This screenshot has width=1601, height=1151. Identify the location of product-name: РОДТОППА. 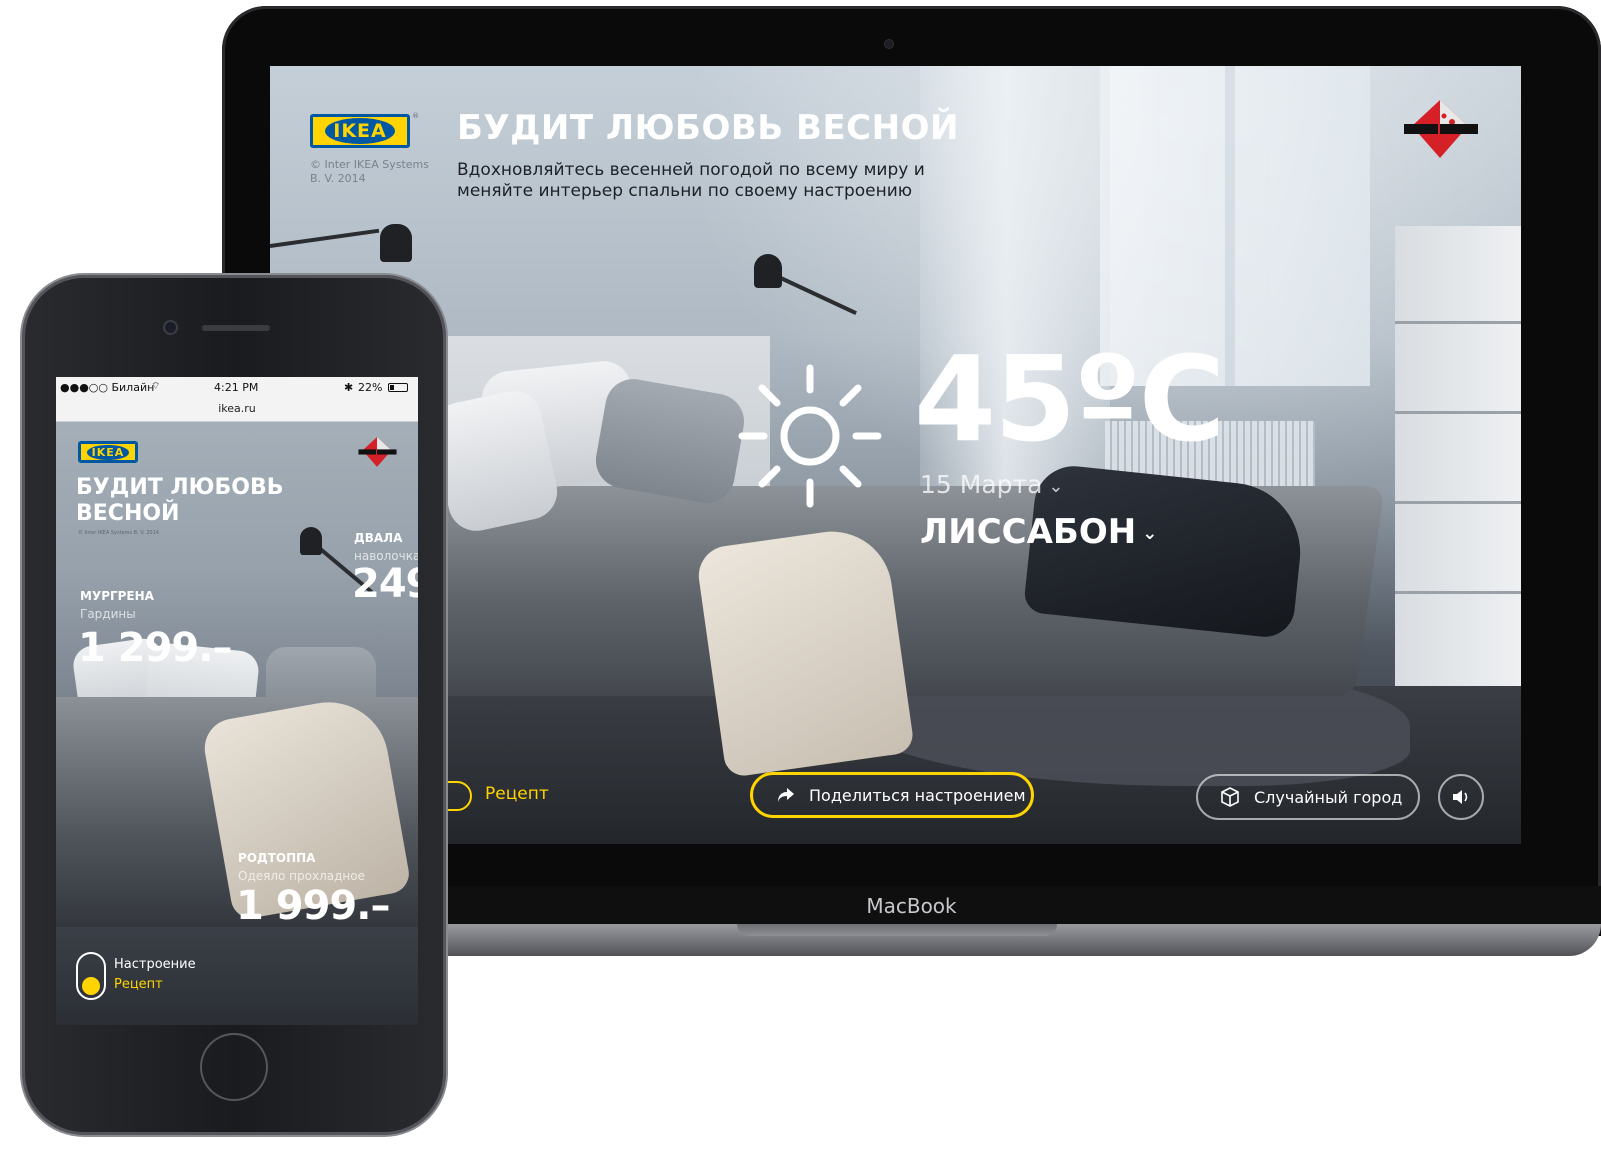
(276, 858).